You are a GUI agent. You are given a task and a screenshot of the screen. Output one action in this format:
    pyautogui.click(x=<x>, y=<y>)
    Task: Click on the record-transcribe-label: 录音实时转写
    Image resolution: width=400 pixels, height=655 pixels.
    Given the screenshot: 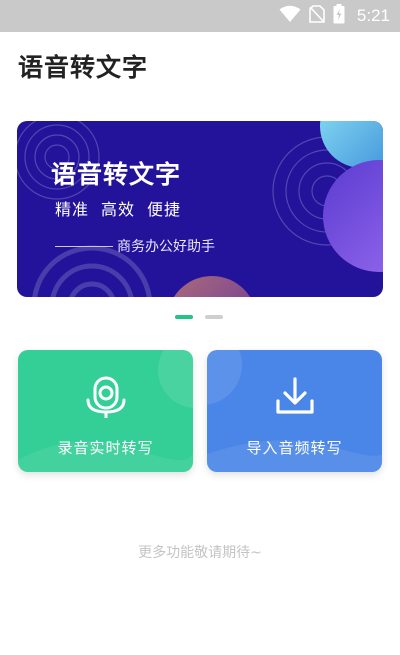 What is the action you would take?
    pyautogui.click(x=105, y=448)
    